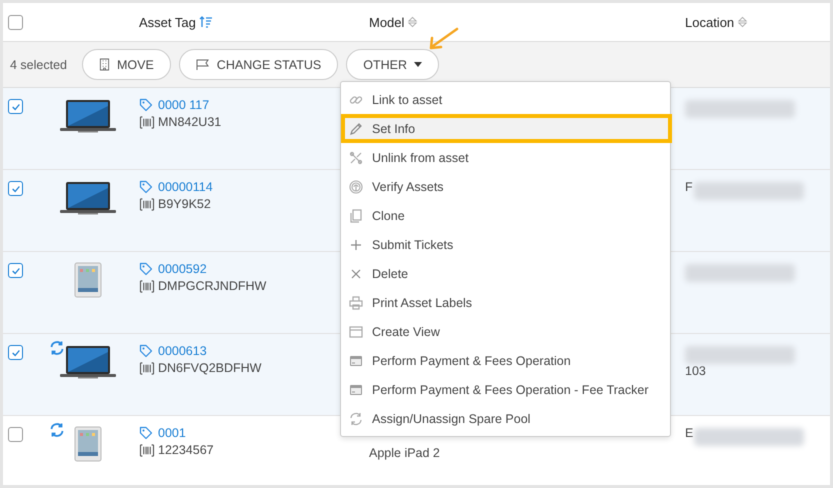  I want to click on building-icon, so click(104, 64).